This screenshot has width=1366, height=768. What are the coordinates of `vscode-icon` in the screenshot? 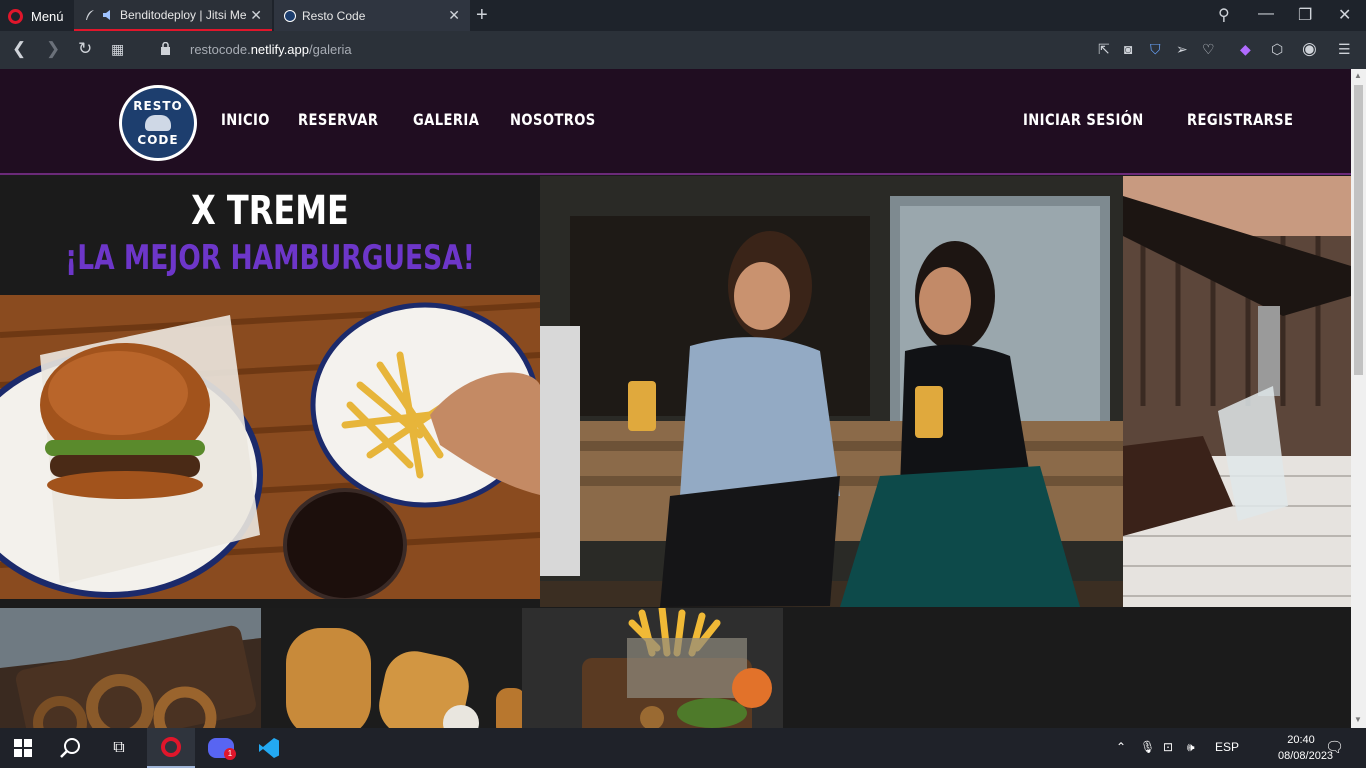 It's located at (269, 748).